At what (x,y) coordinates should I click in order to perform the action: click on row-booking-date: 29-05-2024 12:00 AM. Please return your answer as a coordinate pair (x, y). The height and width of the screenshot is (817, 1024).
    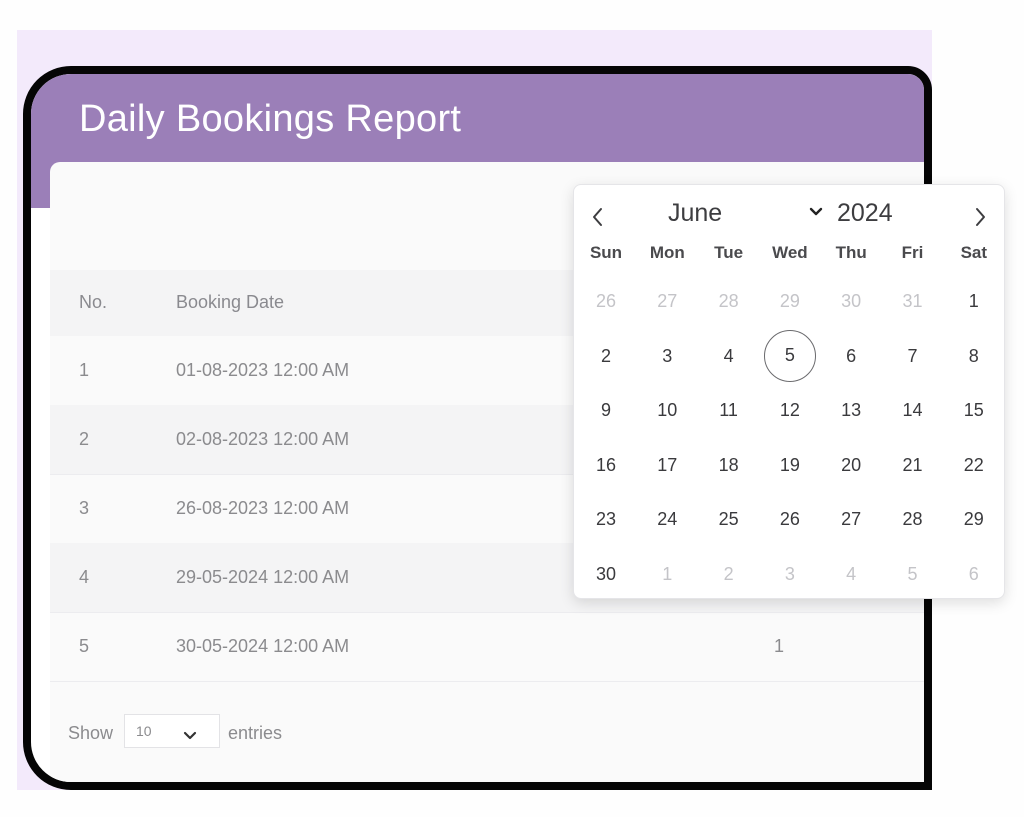
    Looking at the image, I should click on (263, 577).